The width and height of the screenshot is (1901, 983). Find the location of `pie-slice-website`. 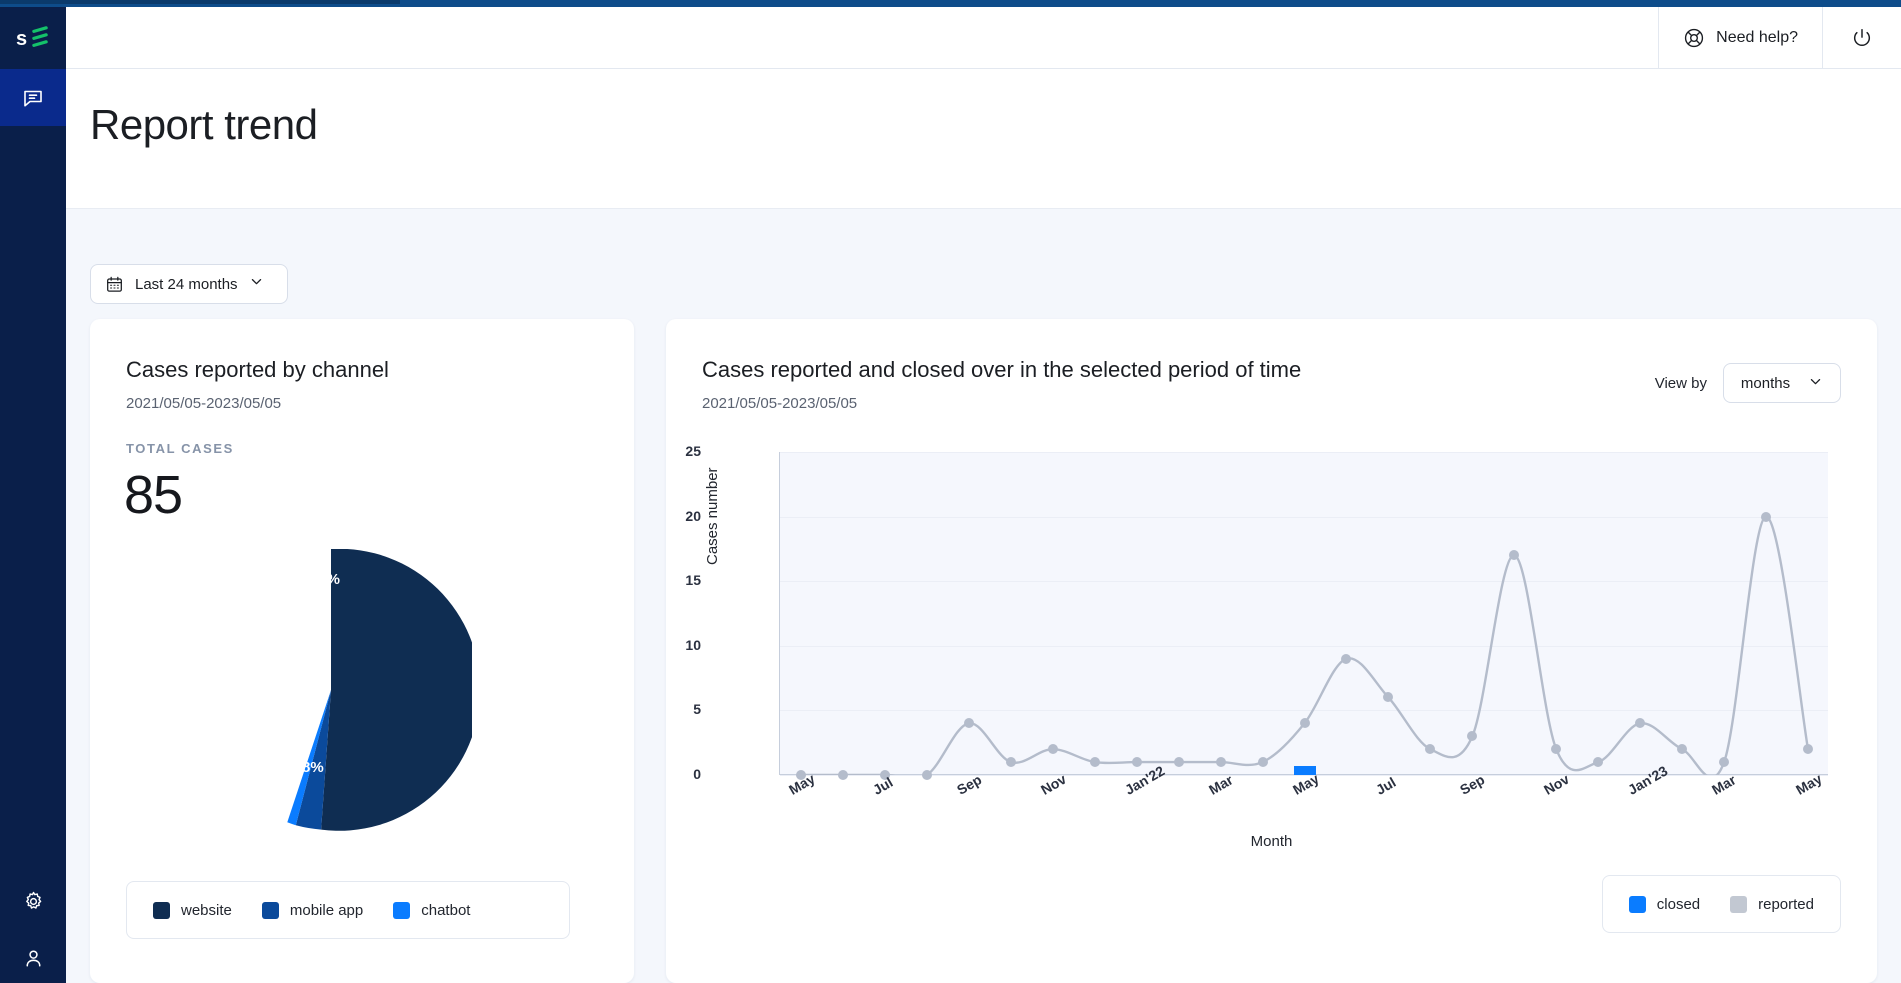

pie-slice-website is located at coordinates (401, 689).